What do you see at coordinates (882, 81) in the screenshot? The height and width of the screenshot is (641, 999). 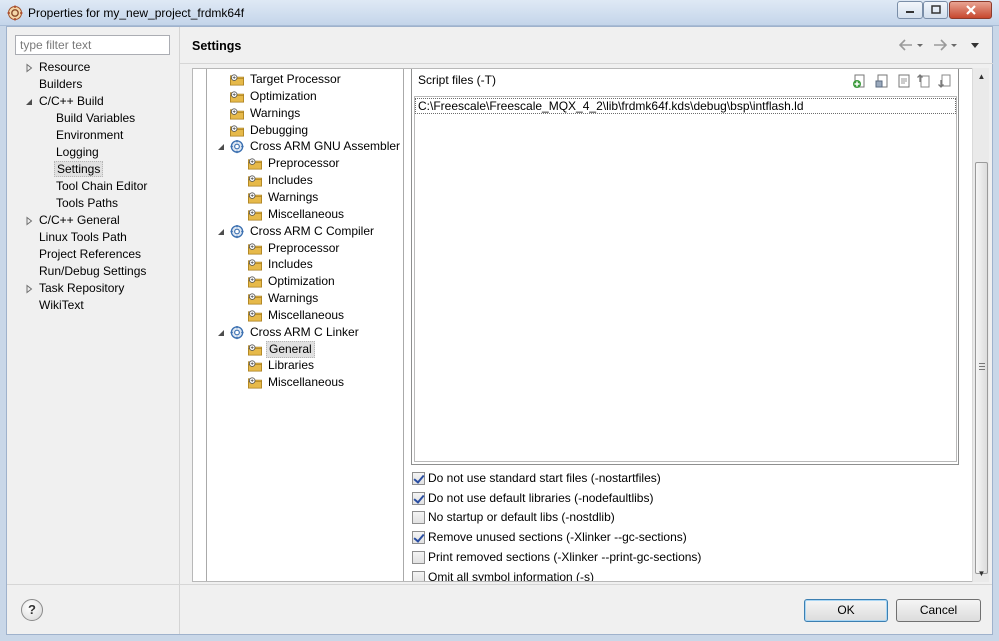 I see `add-workspace-icon` at bounding box center [882, 81].